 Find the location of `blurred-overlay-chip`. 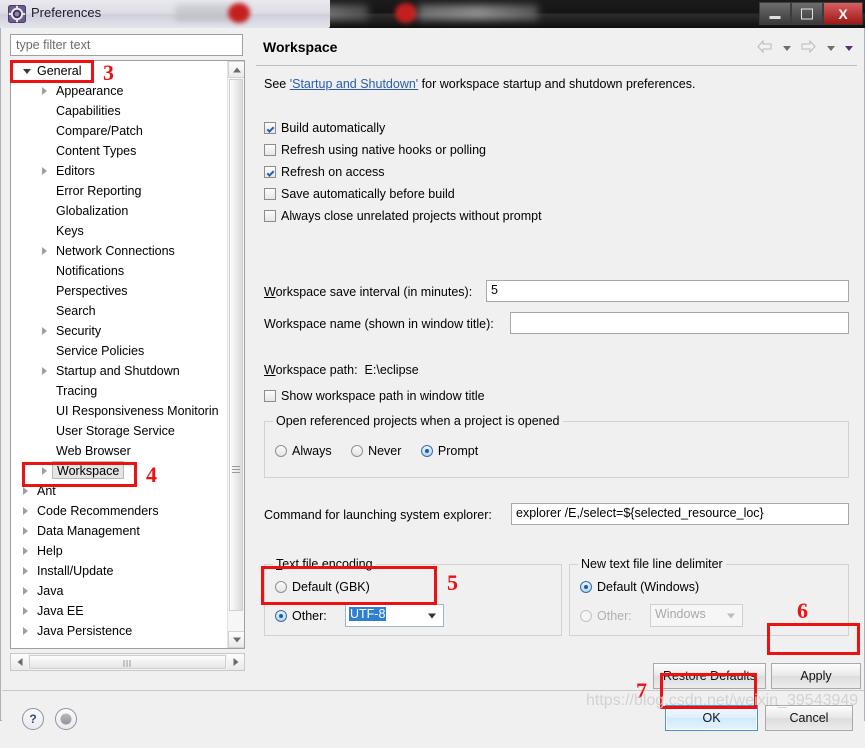

blurred-overlay-chip is located at coordinates (202, 12).